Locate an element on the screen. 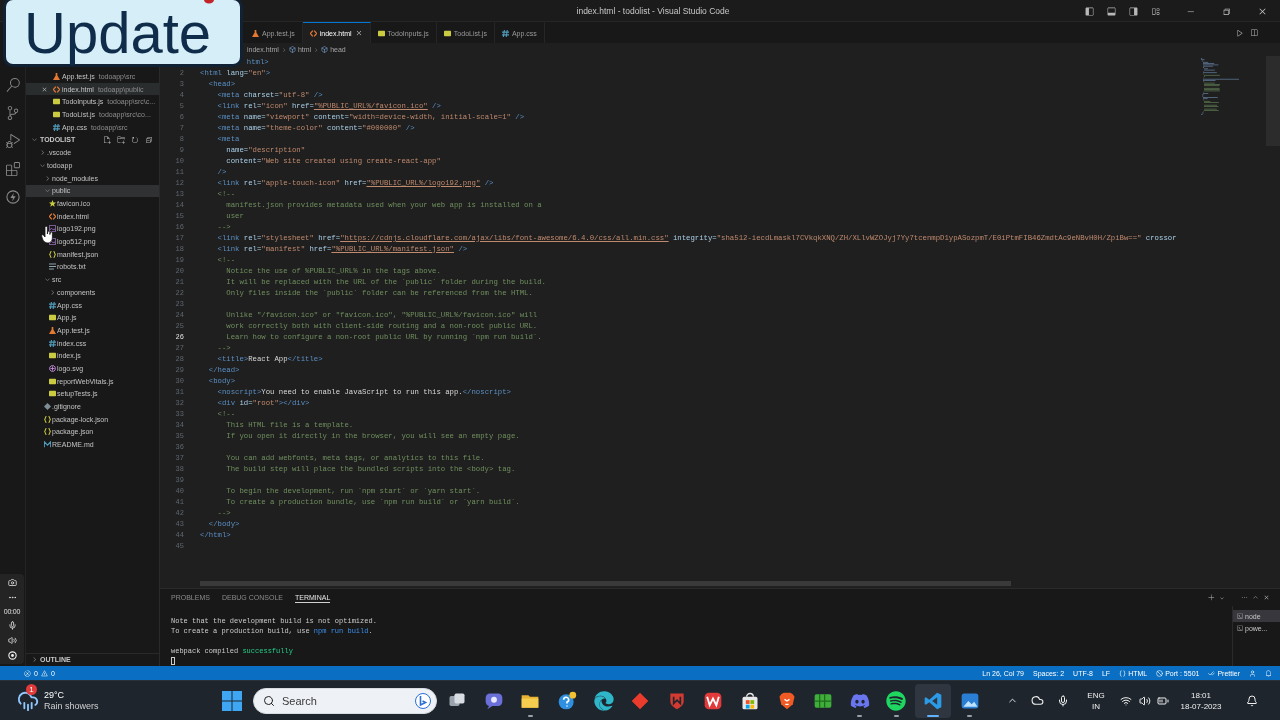  hand-cursor-icon is located at coordinates (47, 235).